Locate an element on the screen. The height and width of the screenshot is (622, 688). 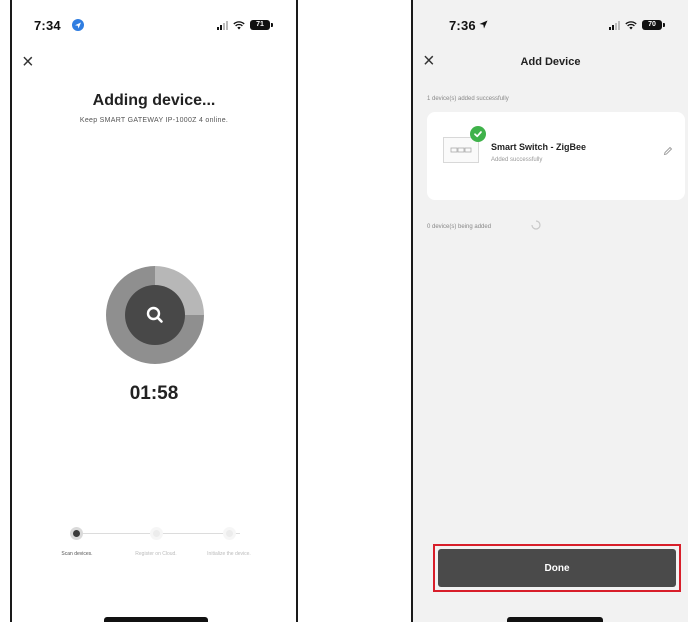
close-icon: × is located at coordinates (28, 62).